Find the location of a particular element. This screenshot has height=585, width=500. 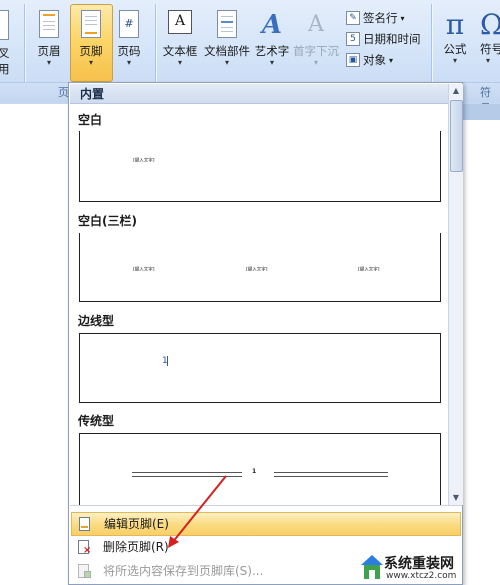

arrow-shaft is located at coordinates (199, 509).